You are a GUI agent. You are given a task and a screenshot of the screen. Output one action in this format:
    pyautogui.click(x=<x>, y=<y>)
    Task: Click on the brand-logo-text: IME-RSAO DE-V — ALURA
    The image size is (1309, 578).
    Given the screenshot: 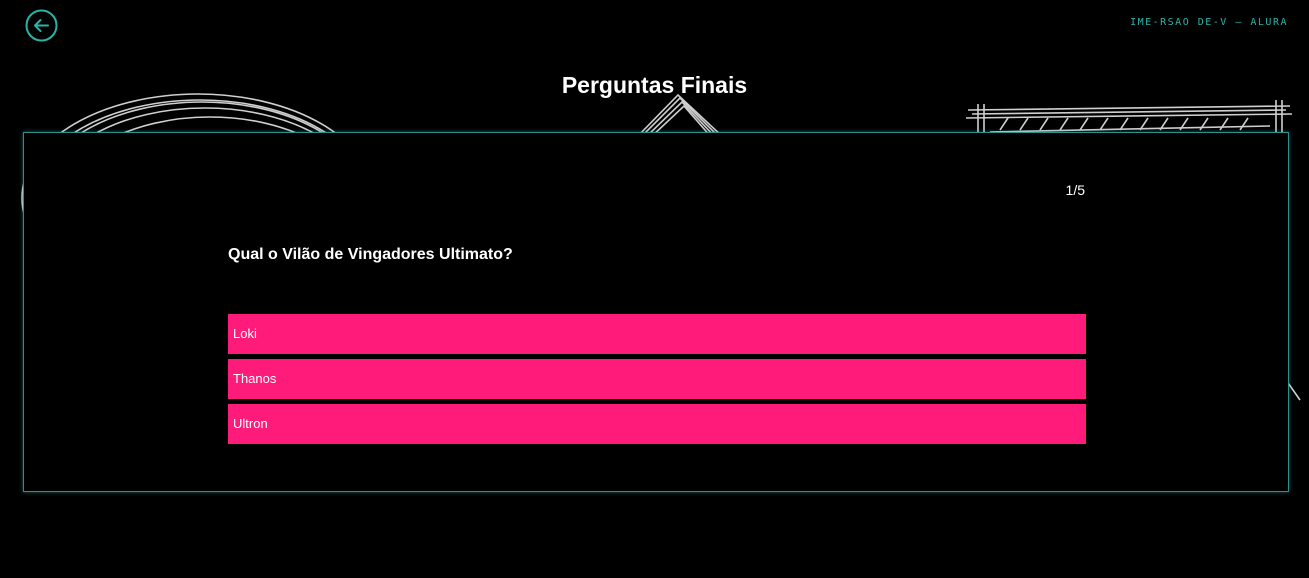 What is the action you would take?
    pyautogui.click(x=1209, y=22)
    